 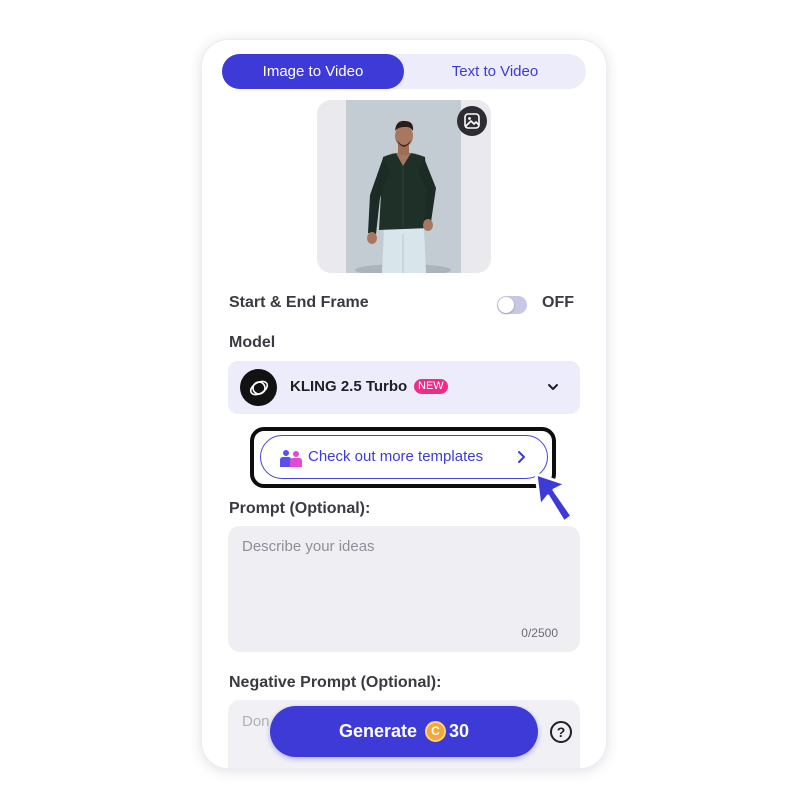 I want to click on prompt-box: 0/2500, so click(x=404, y=589).